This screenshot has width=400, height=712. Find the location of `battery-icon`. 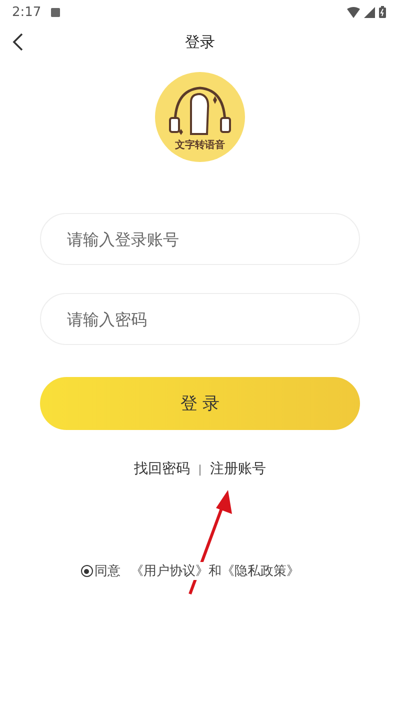

battery-icon is located at coordinates (382, 12).